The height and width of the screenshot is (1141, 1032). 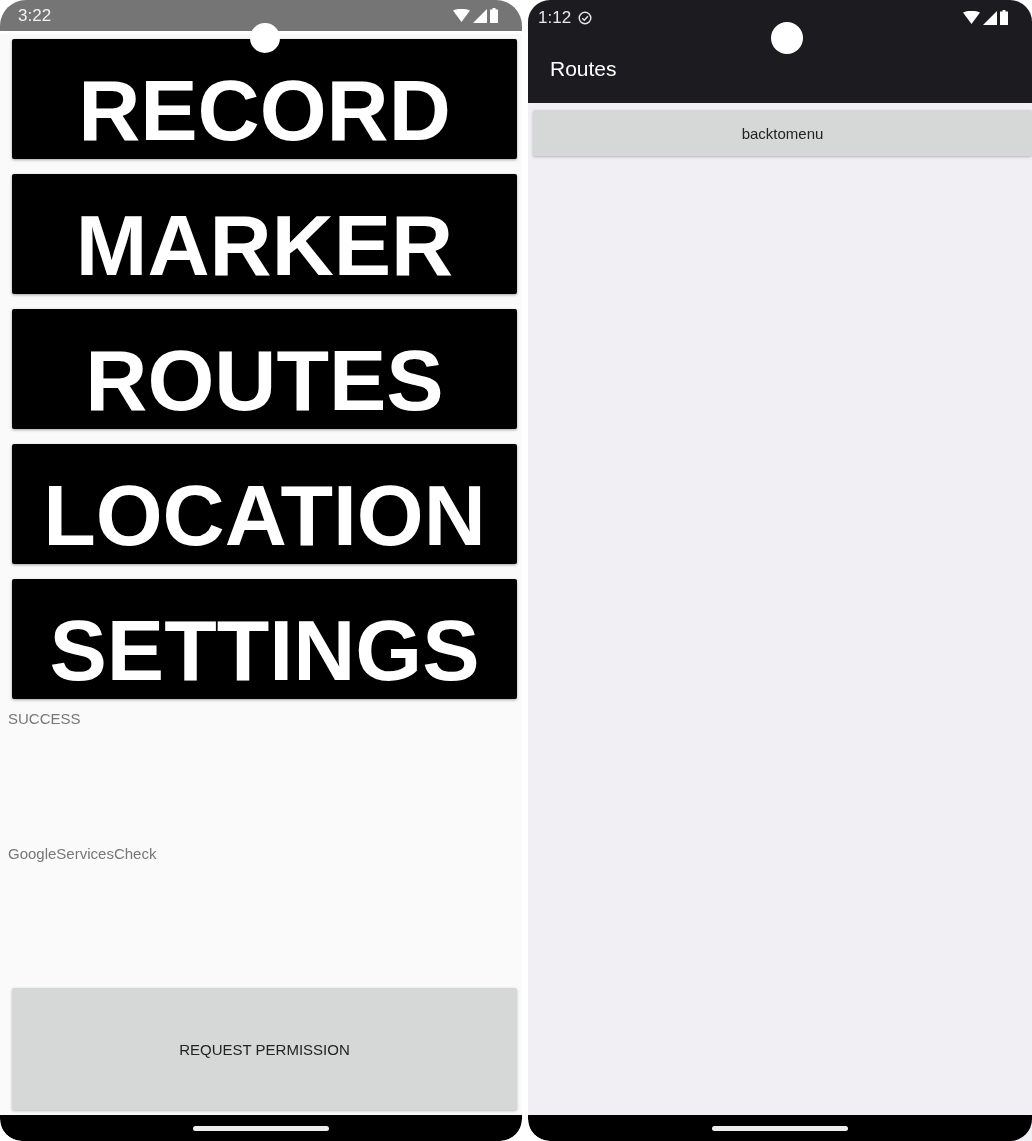 What do you see at coordinates (264, 99) in the screenshot?
I see `menu-button: RECORD` at bounding box center [264, 99].